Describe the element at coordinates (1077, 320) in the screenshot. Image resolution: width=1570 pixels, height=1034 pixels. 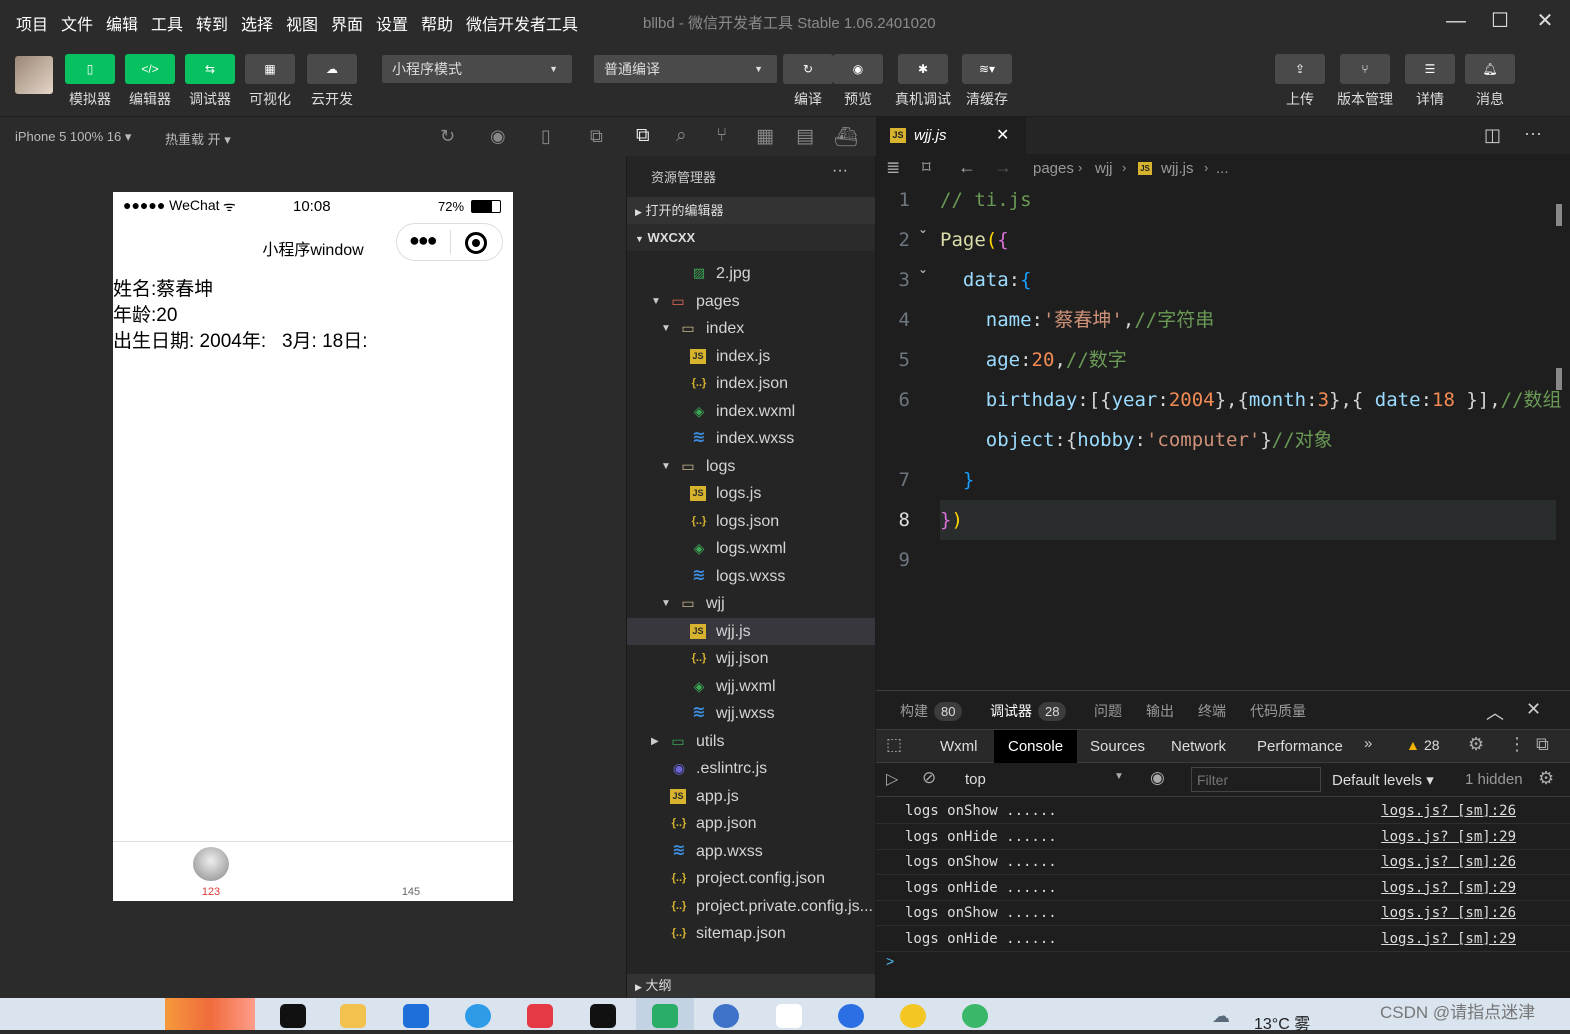
I see `code-text: name:'蔡春坤',//字符串` at that location.